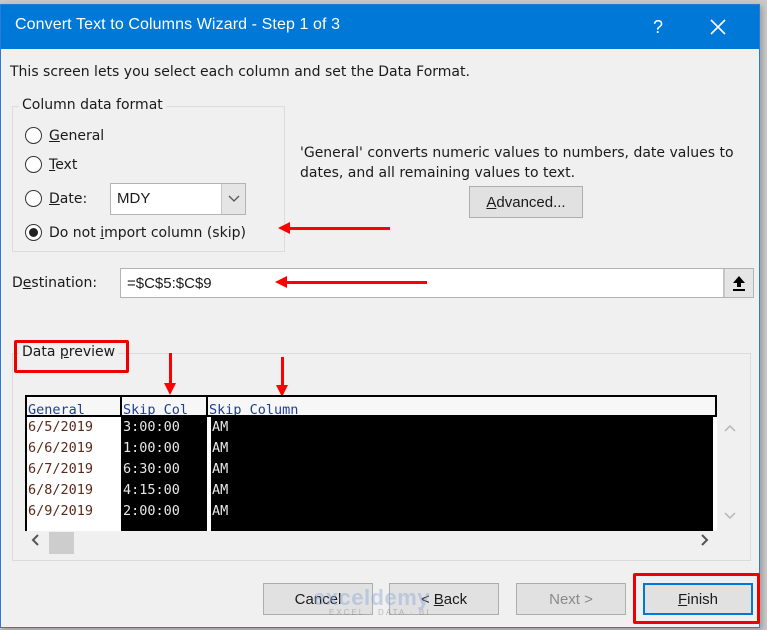 The image size is (767, 630). I want to click on preview-cell: 6/7/2019, so click(61, 469).